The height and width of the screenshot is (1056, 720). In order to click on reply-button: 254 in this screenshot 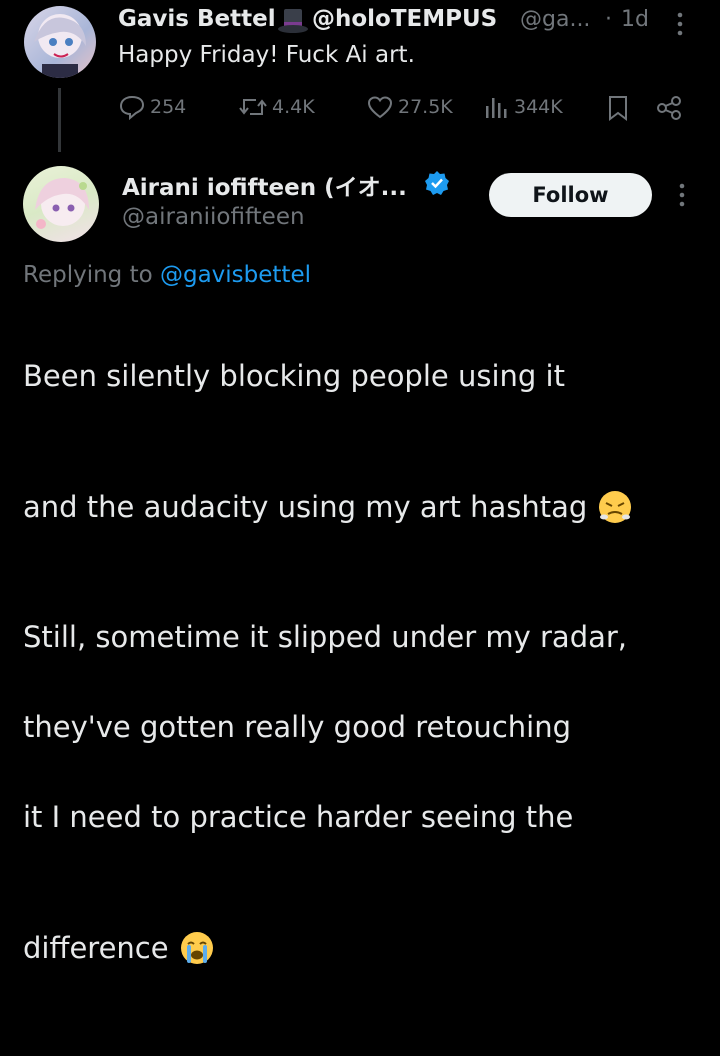, I will do `click(152, 107)`.